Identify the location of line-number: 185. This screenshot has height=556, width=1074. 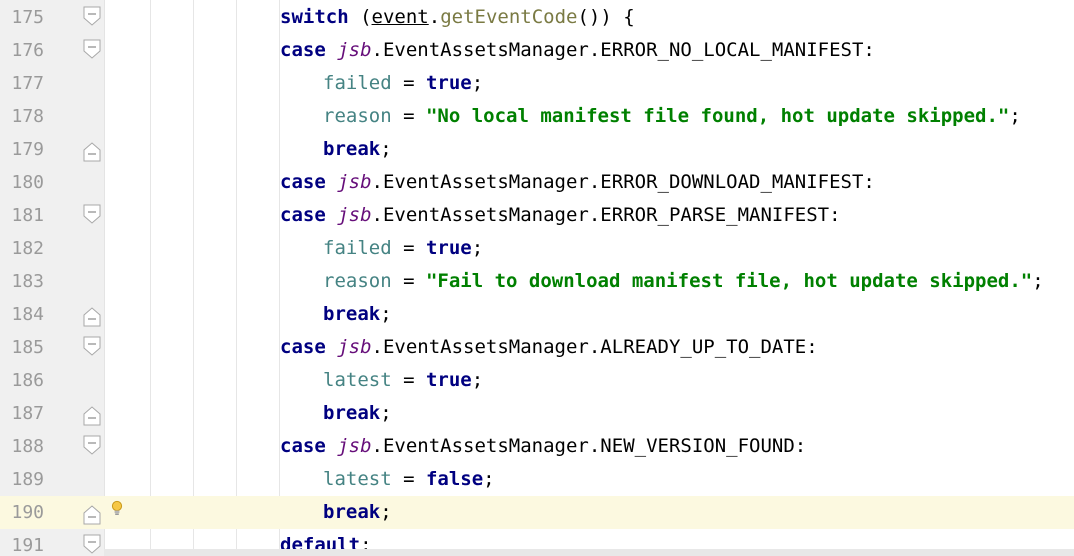
(22, 347).